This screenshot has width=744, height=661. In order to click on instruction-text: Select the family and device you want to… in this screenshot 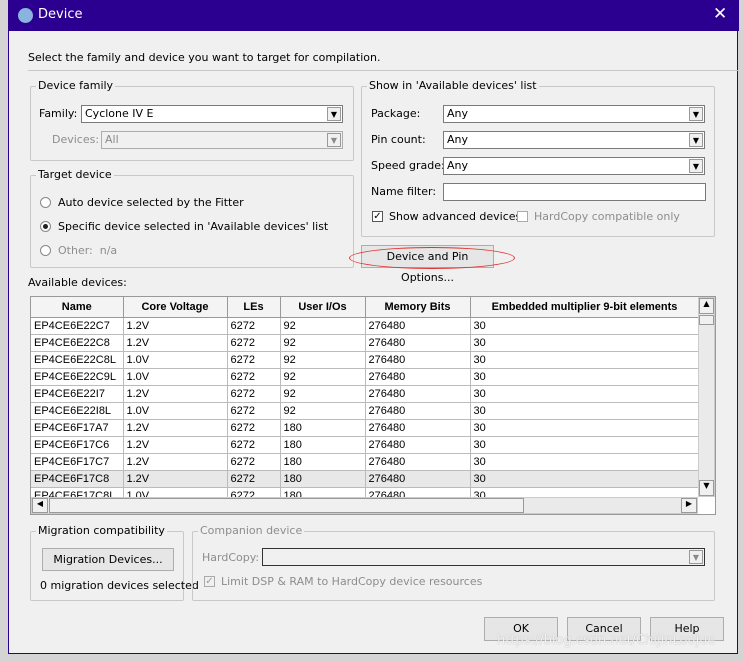, I will do `click(204, 57)`.